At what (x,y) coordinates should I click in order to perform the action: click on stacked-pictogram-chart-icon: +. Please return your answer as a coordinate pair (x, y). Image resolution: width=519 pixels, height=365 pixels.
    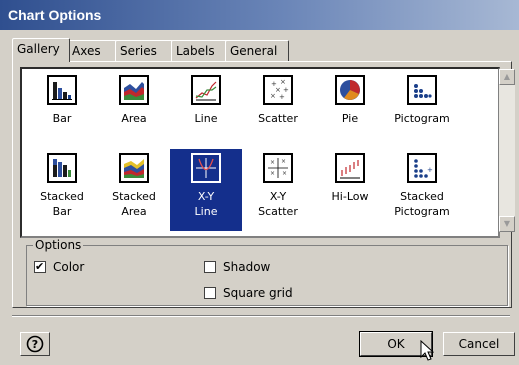
    Looking at the image, I should click on (422, 168).